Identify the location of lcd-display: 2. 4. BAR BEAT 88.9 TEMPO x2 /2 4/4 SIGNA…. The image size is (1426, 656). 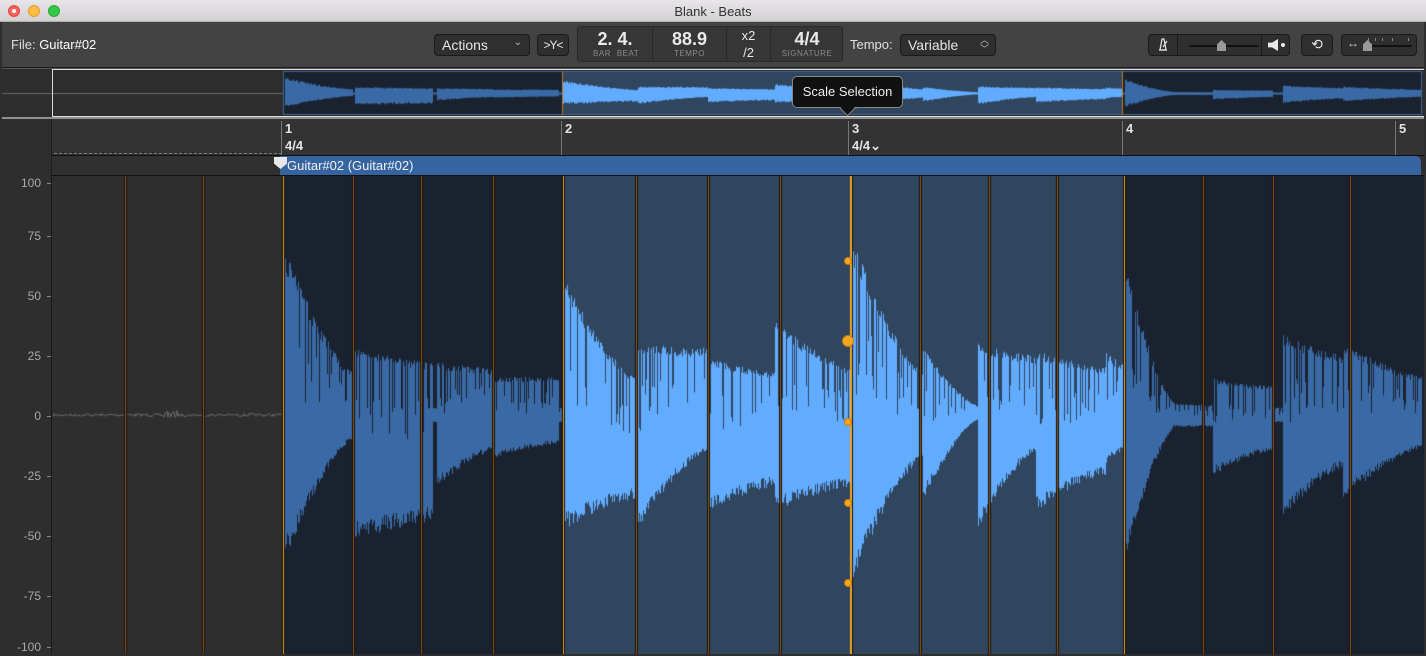
(710, 44).